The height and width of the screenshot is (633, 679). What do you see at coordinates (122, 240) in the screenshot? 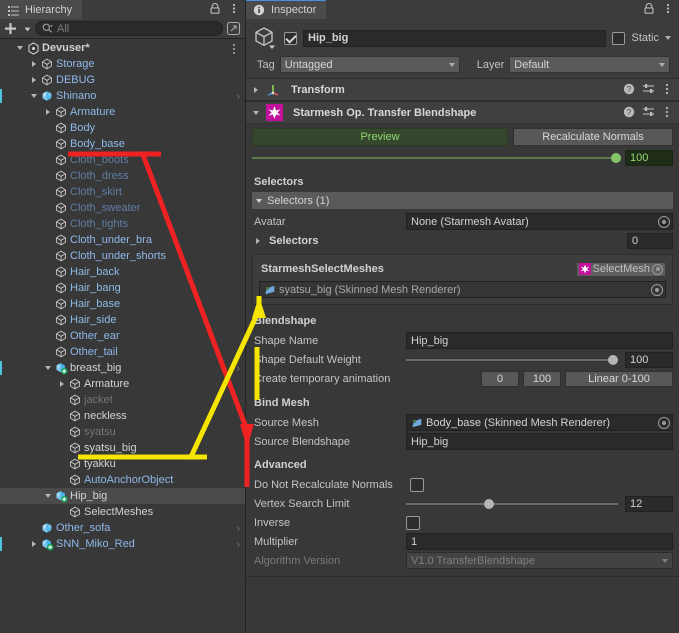
I see `hierarchy-item-cloth-under-bra: Cloth_under_bra` at bounding box center [122, 240].